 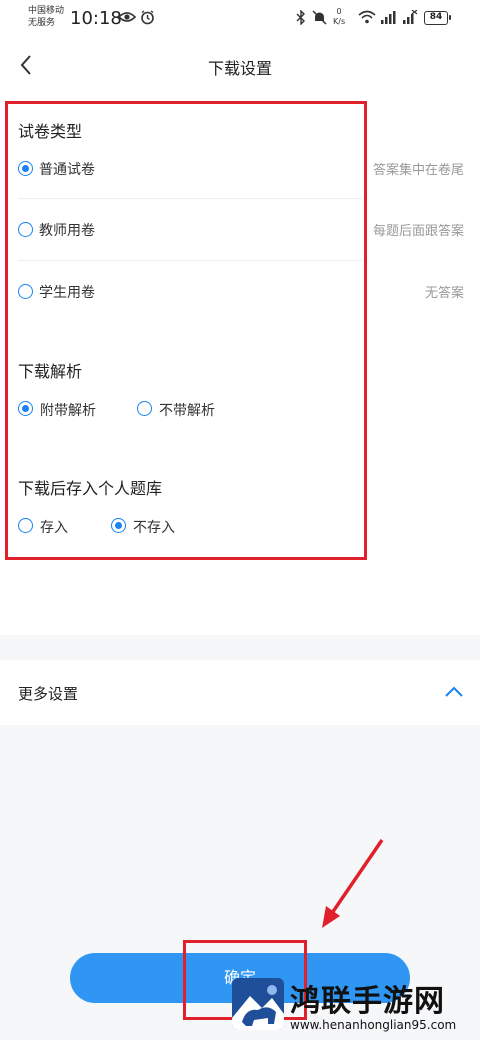 What do you see at coordinates (301, 19) in the screenshot?
I see `bluetooth-icon` at bounding box center [301, 19].